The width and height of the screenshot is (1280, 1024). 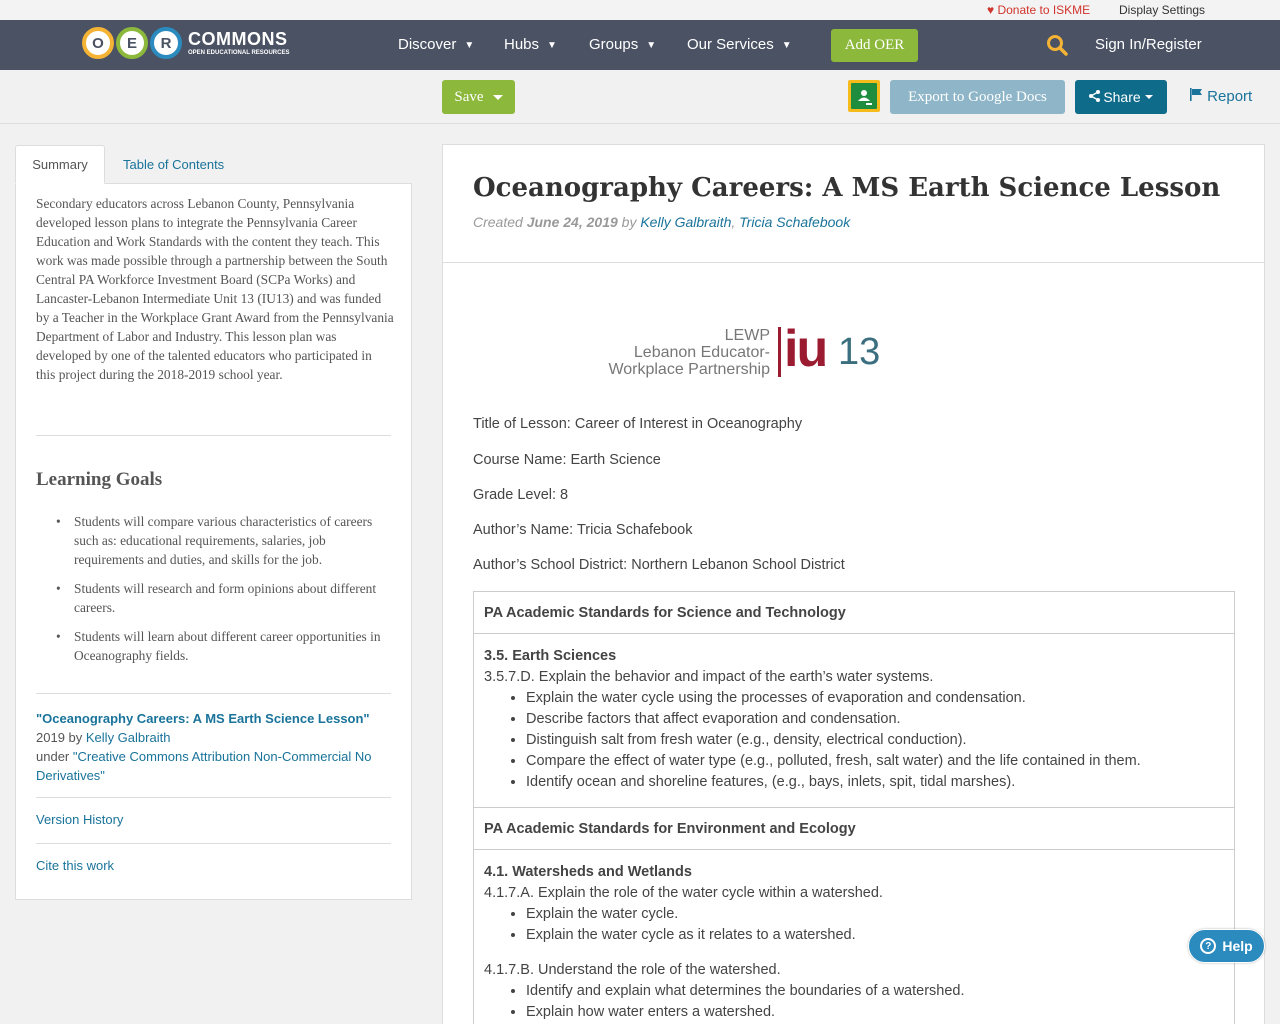 What do you see at coordinates (779, 352) in the screenshot?
I see `banner-bar` at bounding box center [779, 352].